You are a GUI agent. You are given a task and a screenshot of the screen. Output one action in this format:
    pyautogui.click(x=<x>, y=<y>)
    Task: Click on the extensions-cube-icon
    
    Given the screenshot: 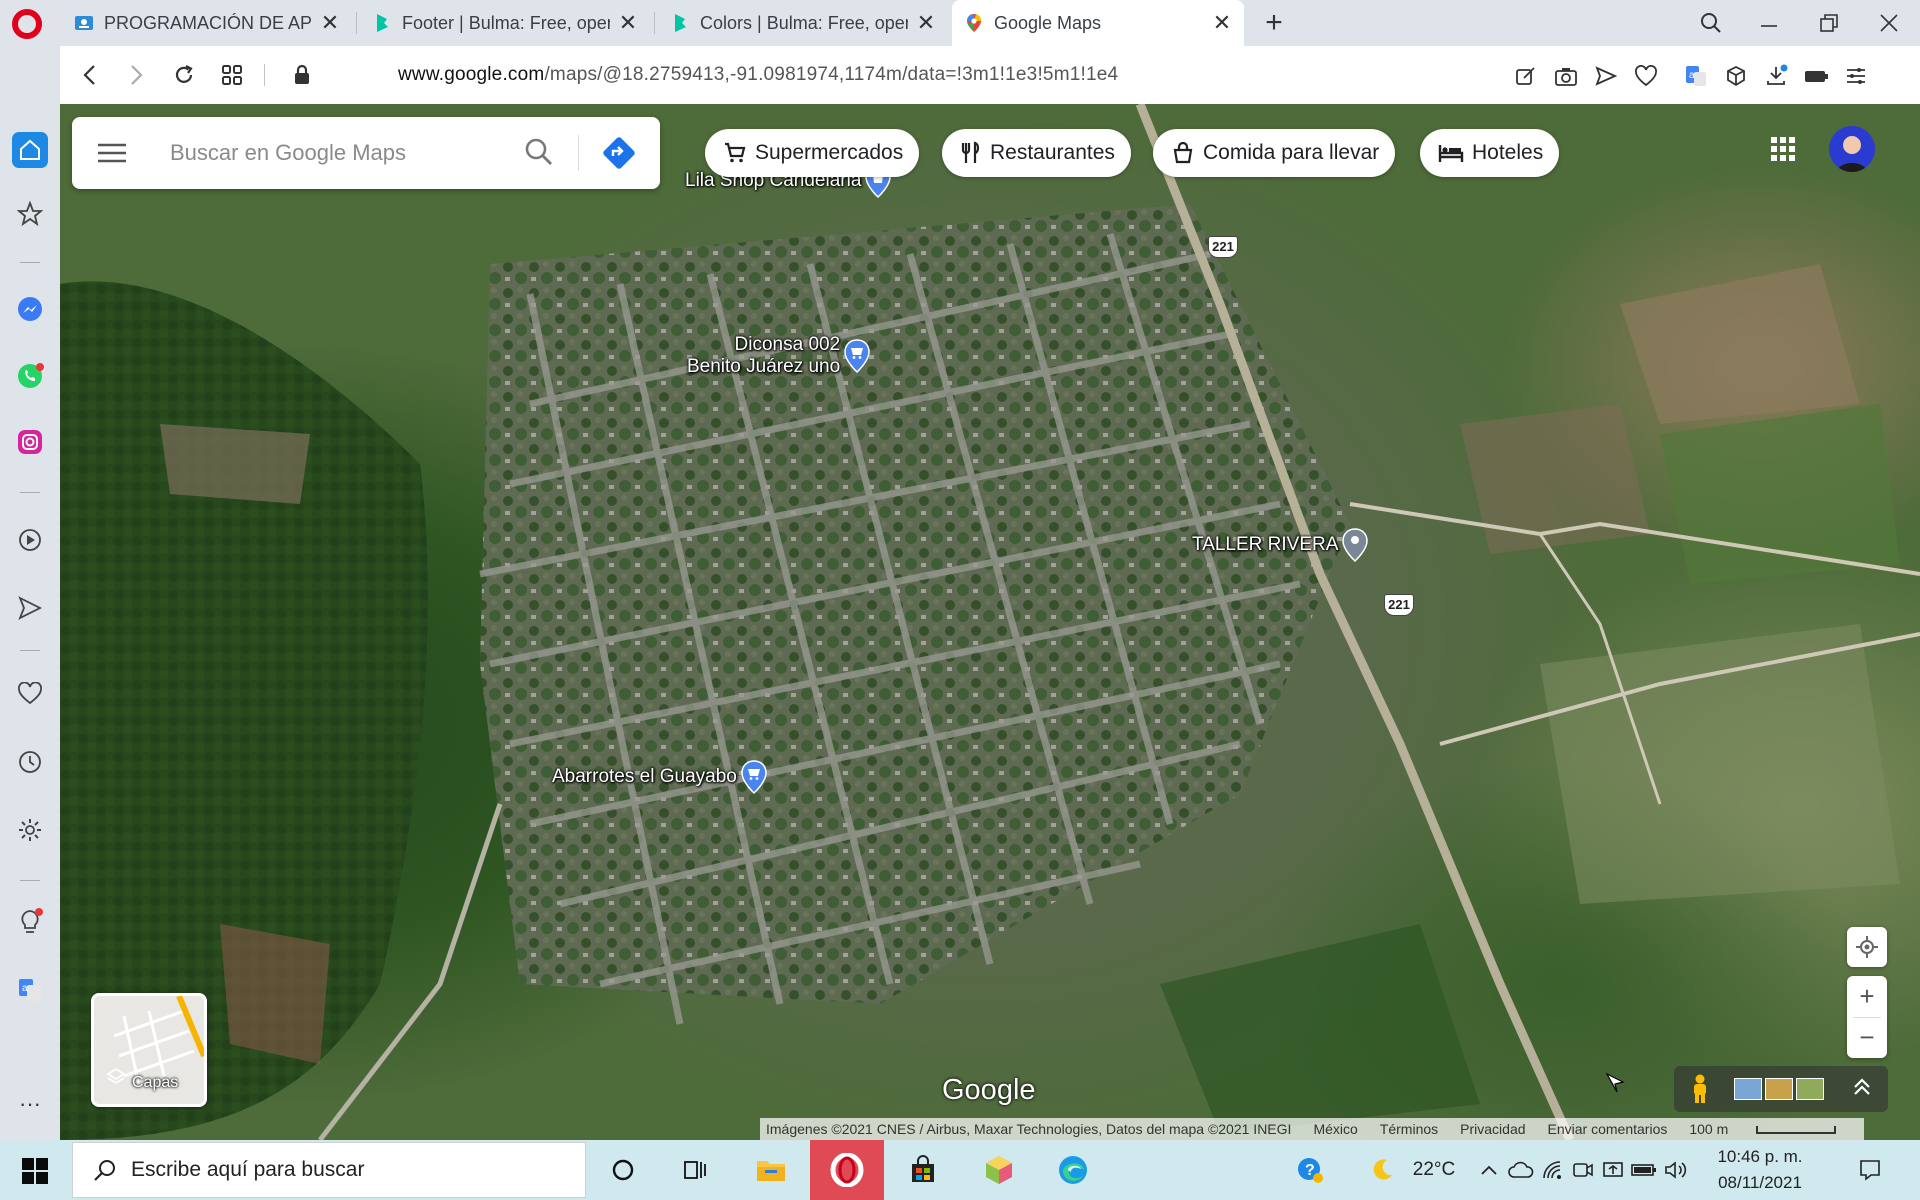 What is the action you would take?
    pyautogui.click(x=1736, y=76)
    